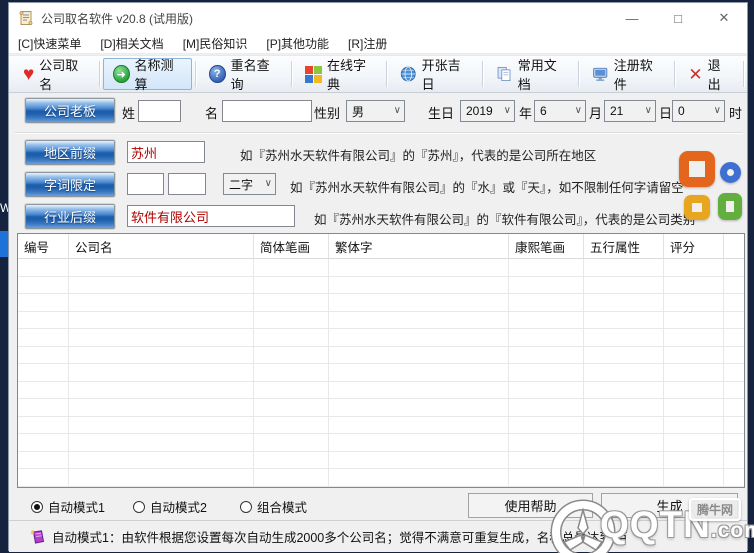  Describe the element at coordinates (479, 111) in the screenshot. I see `year-value: 2019` at that location.